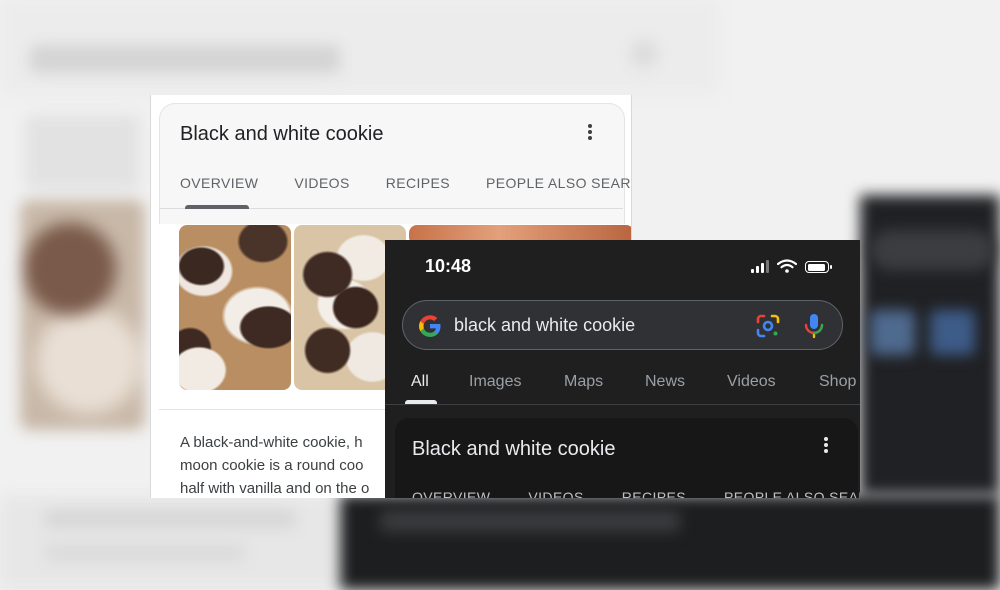 This screenshot has height=590, width=1000. Describe the element at coordinates (516, 382) in the screenshot. I see `tab-images: Images` at that location.